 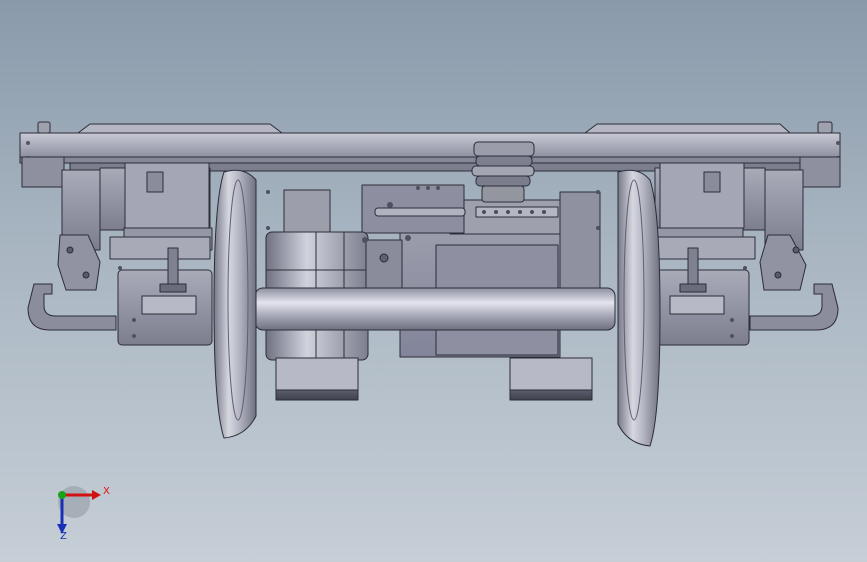 What do you see at coordinates (435, 309) in the screenshot?
I see `wheel-axle` at bounding box center [435, 309].